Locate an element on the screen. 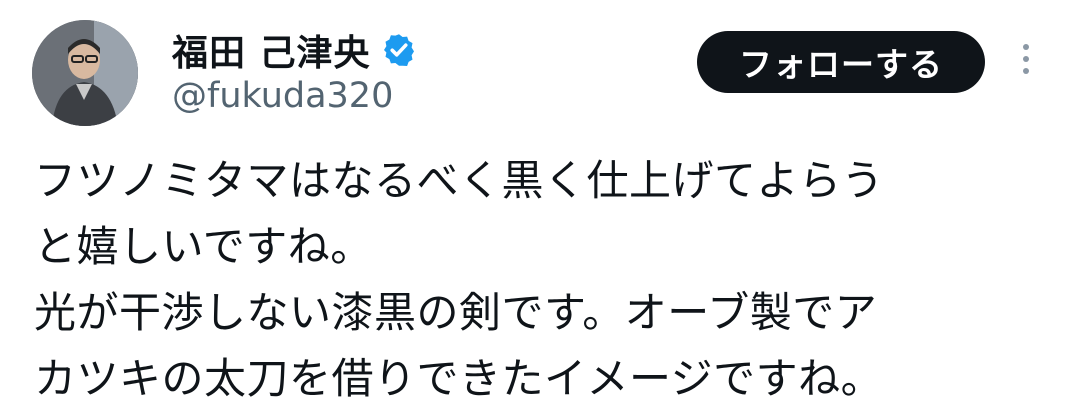 The width and height of the screenshot is (1080, 415). follow-button: フォローする is located at coordinates (841, 62).